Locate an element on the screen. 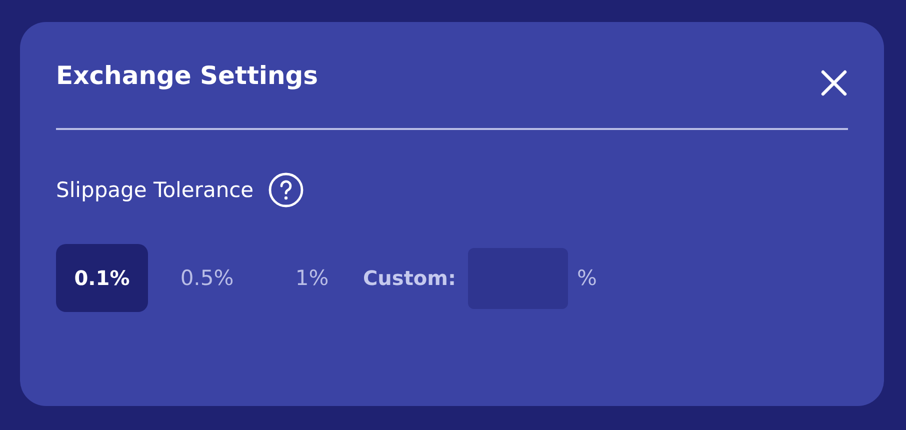 The width and height of the screenshot is (906, 430). custom-label: Custom: is located at coordinates (409, 278).